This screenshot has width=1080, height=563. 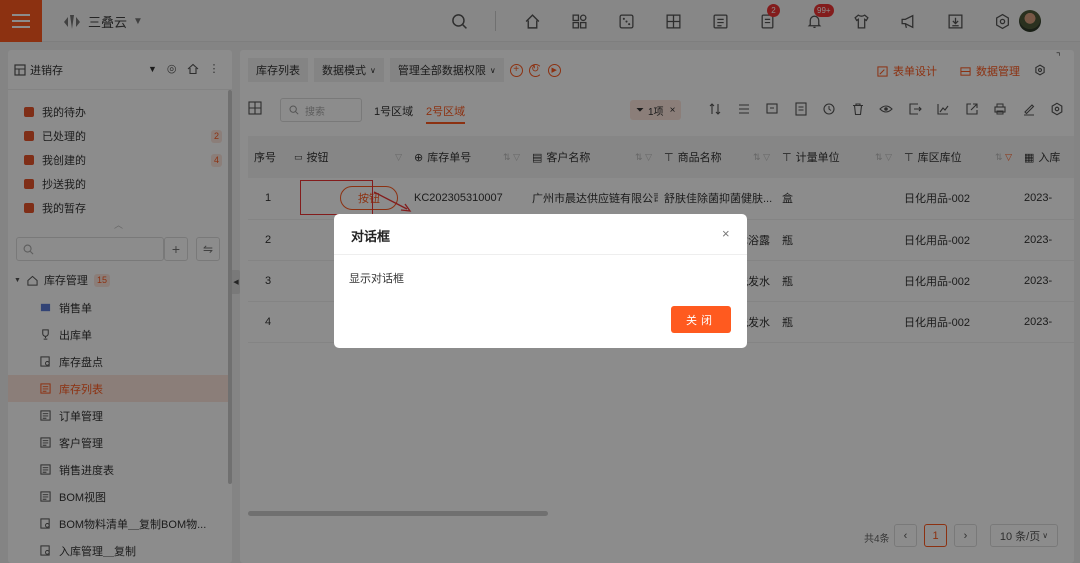 What do you see at coordinates (701, 319) in the screenshot?
I see `dialog-close-button: 关闭` at bounding box center [701, 319].